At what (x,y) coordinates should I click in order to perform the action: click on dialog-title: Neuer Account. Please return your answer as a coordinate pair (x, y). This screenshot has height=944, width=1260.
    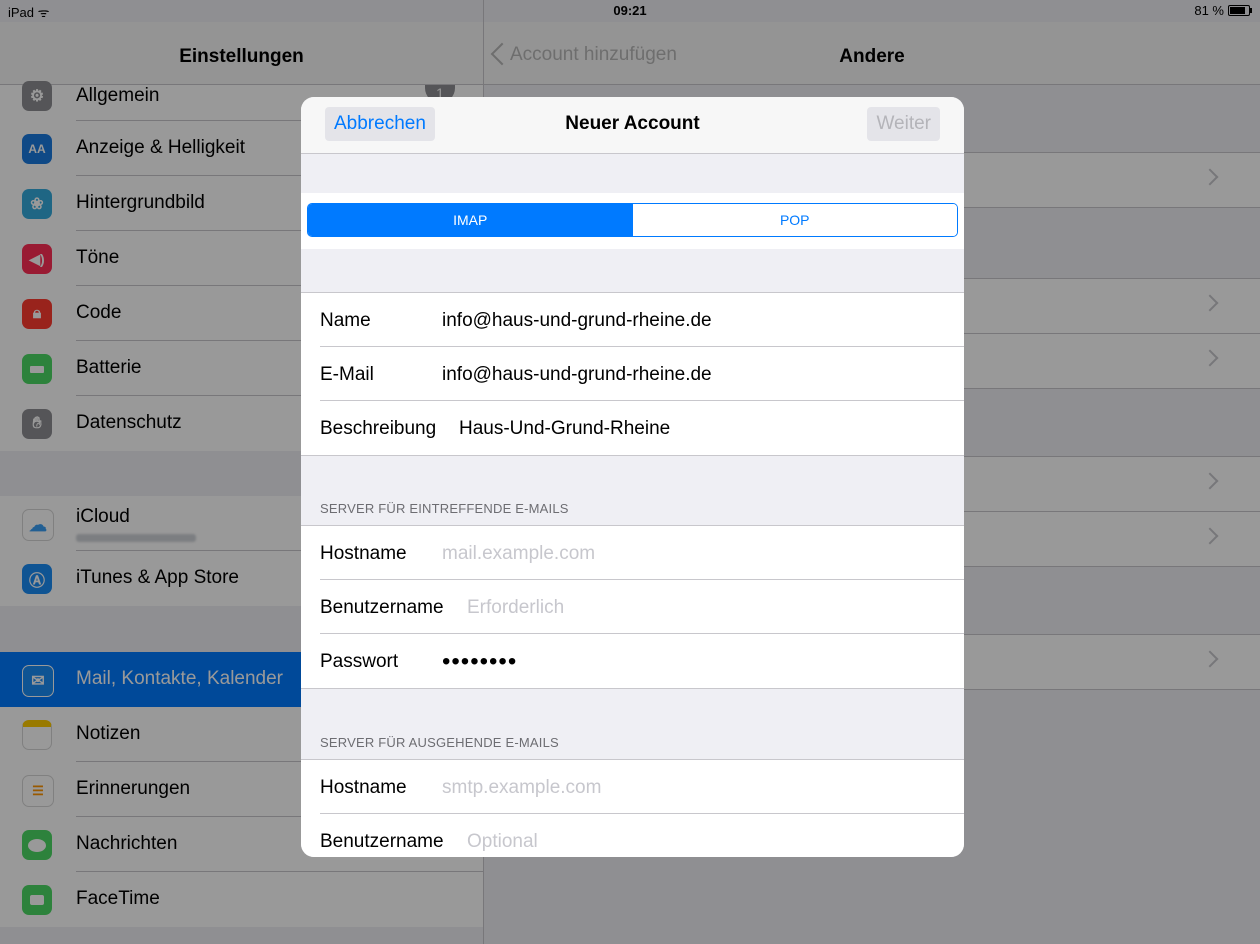
    Looking at the image, I should click on (632, 123).